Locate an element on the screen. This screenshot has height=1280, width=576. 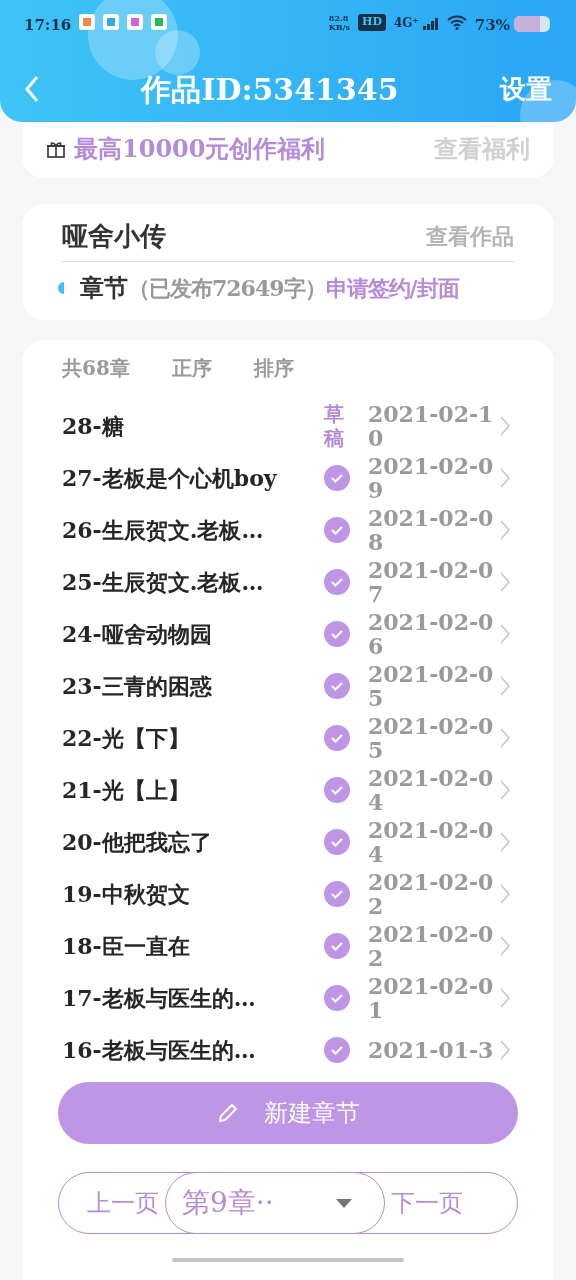
chapter-title: 18-臣一直在 is located at coordinates (126, 946).